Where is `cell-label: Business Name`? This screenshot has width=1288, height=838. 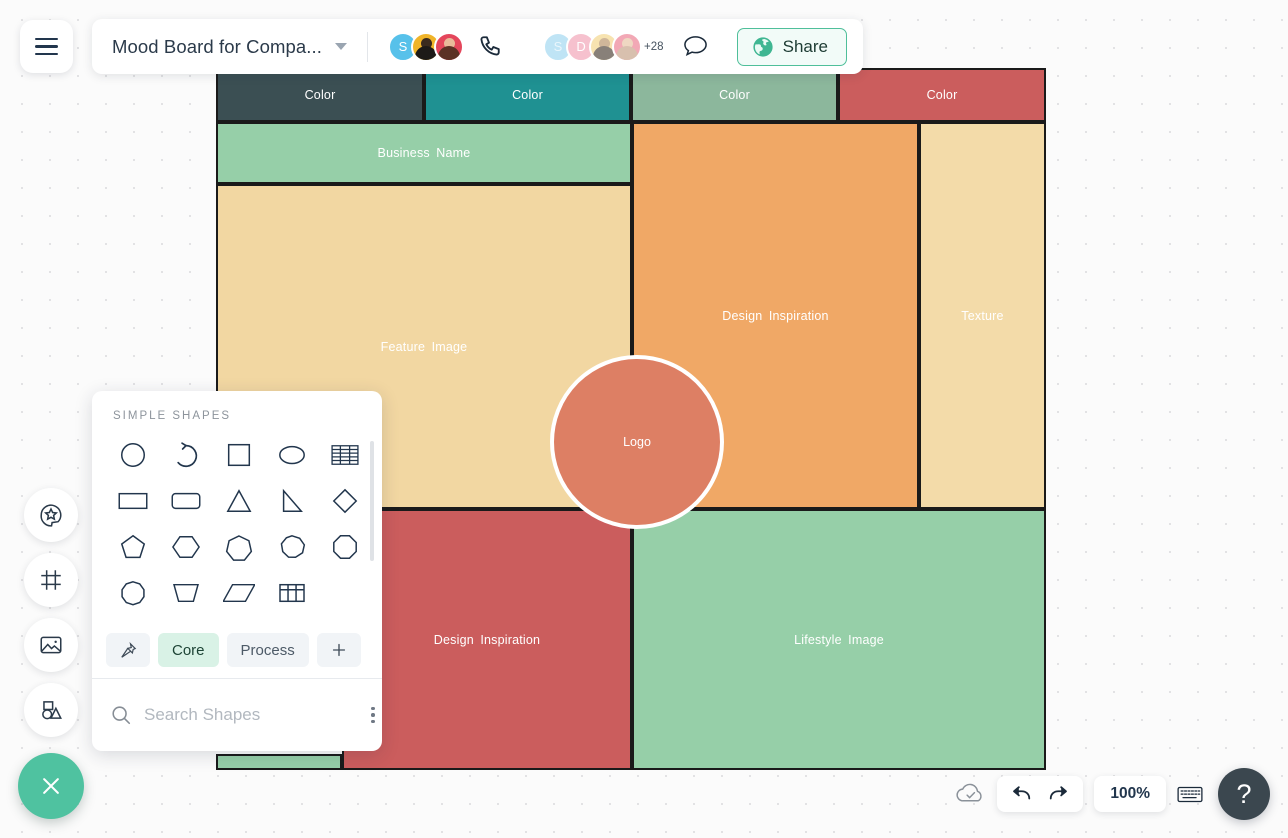 cell-label: Business Name is located at coordinates (424, 153).